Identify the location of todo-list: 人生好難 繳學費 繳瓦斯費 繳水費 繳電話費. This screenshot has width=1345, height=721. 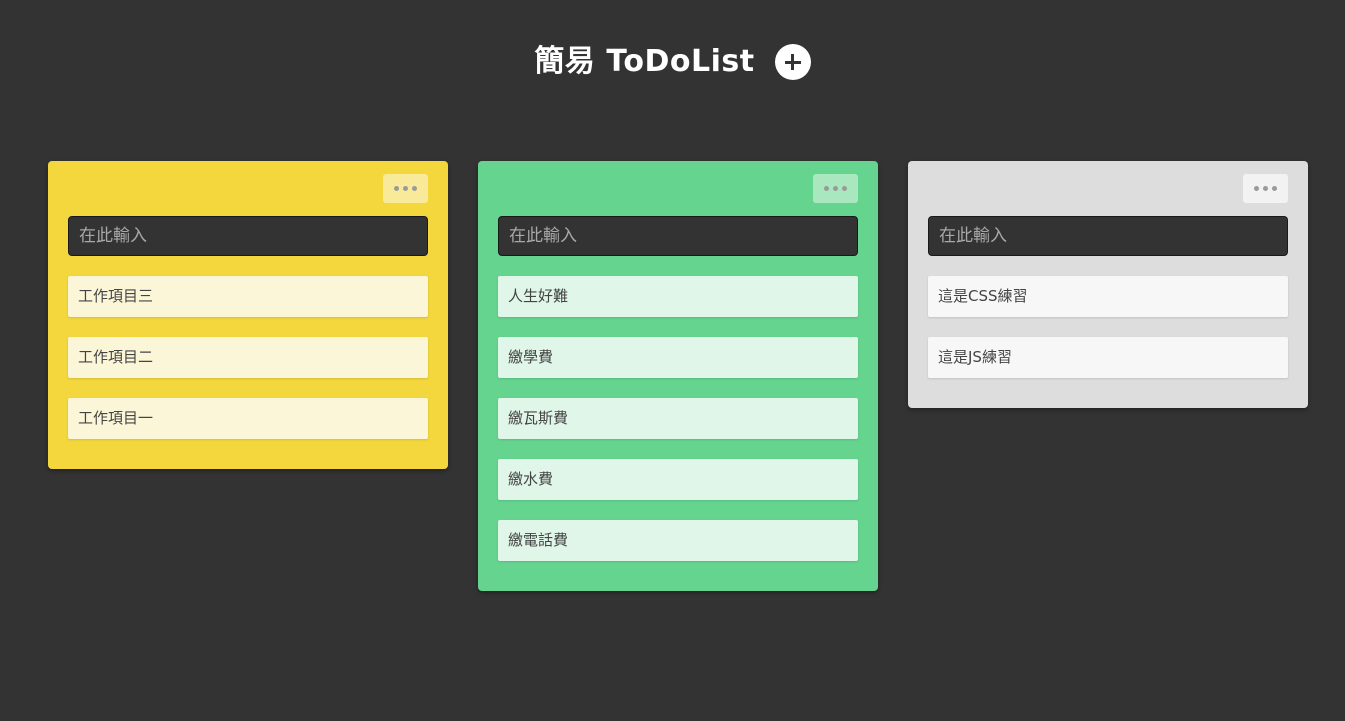
(678, 418).